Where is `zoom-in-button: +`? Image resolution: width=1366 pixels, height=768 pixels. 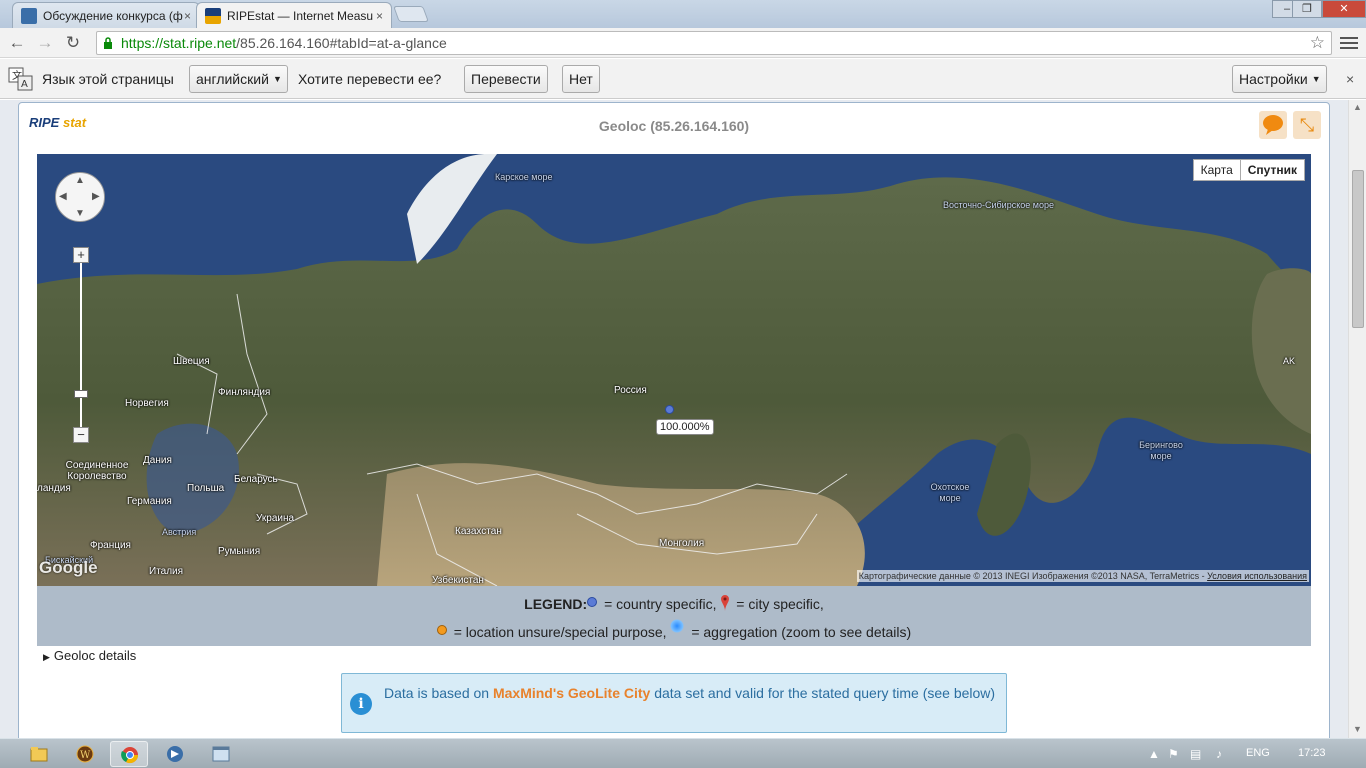 zoom-in-button: + is located at coordinates (81, 255).